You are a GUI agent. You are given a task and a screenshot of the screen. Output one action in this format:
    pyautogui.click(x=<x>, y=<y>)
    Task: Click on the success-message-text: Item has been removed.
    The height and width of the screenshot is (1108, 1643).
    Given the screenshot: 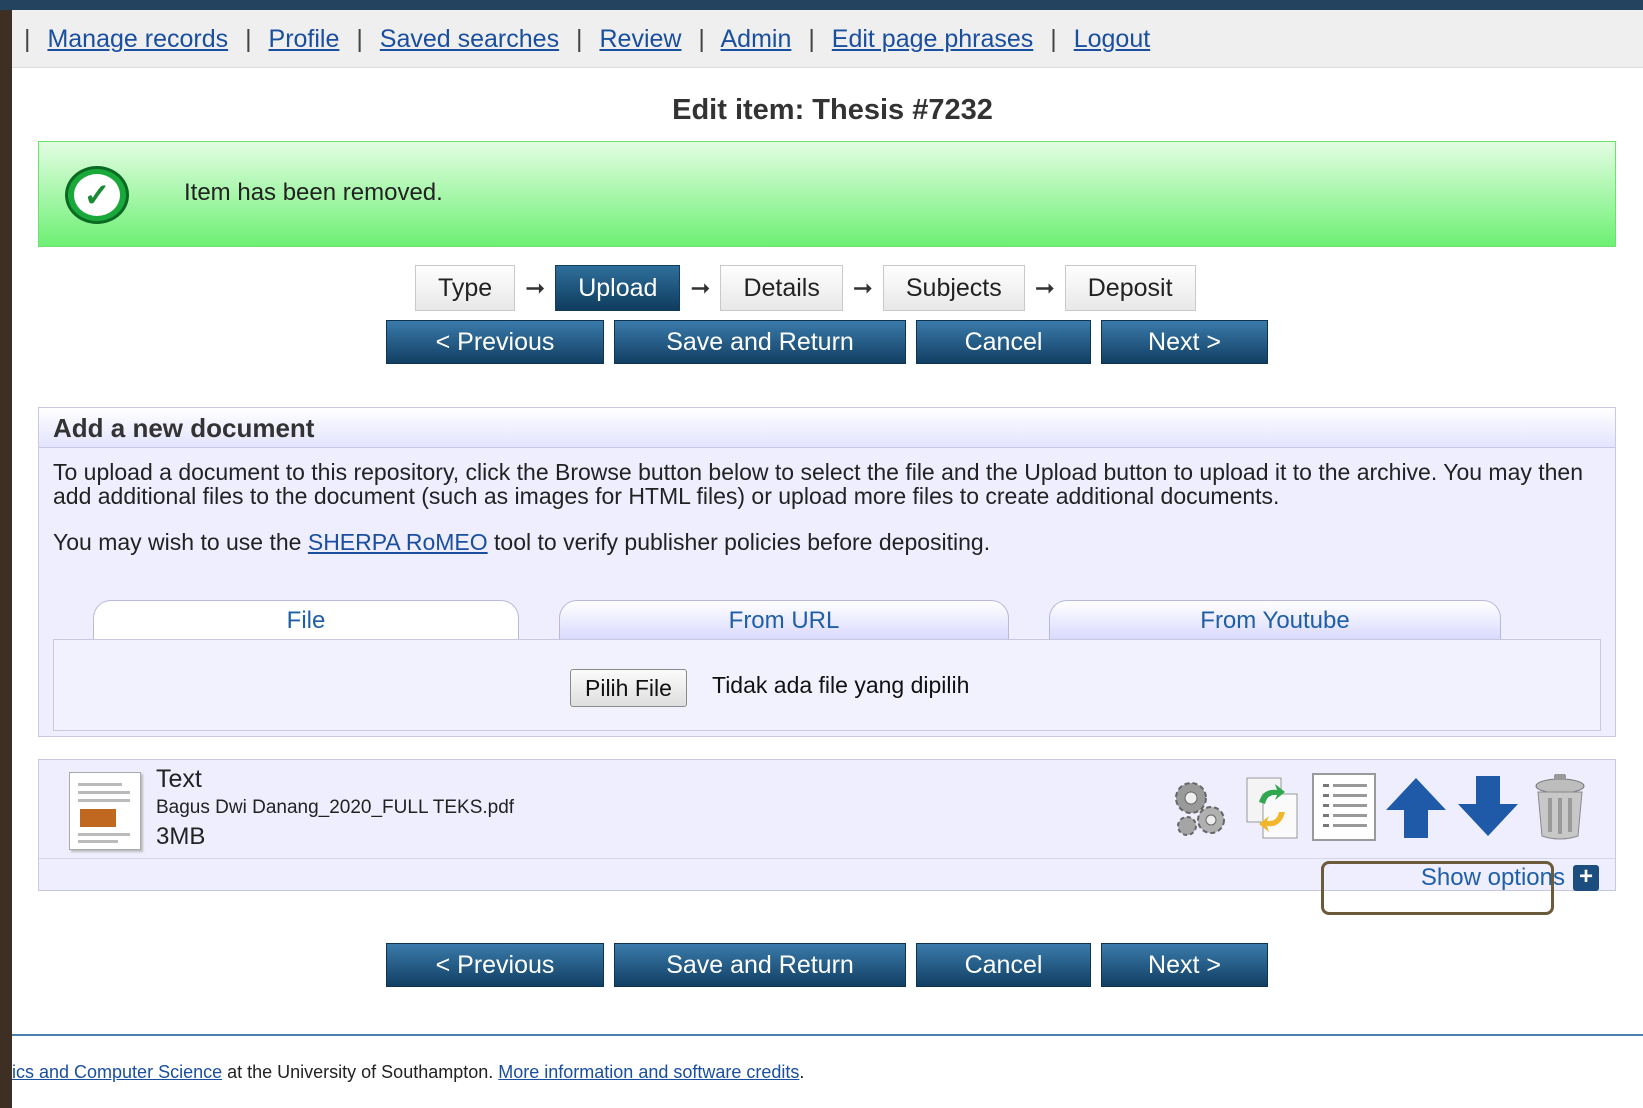 What is the action you would take?
    pyautogui.click(x=313, y=192)
    